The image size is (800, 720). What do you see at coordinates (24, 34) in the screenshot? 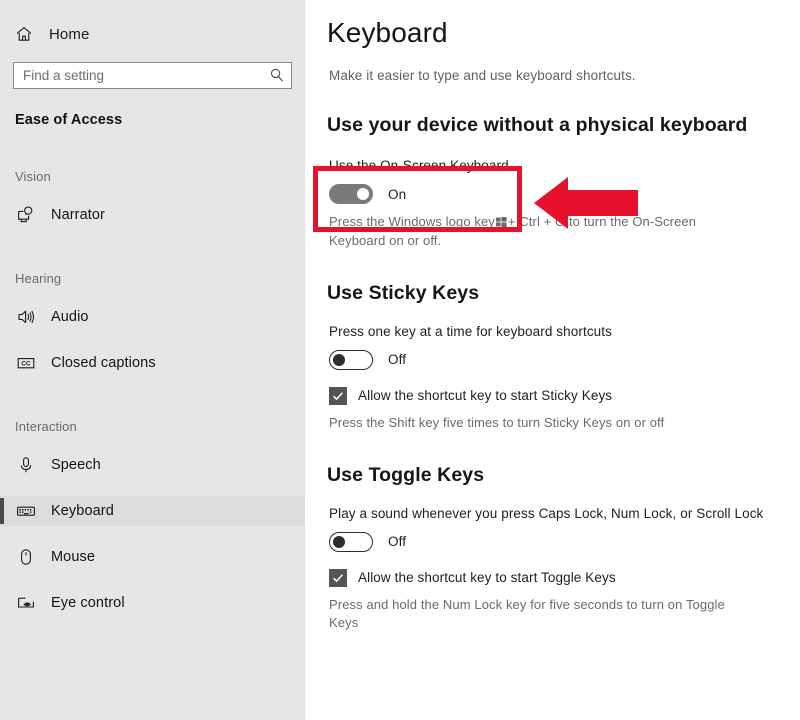
I see `home-icon` at bounding box center [24, 34].